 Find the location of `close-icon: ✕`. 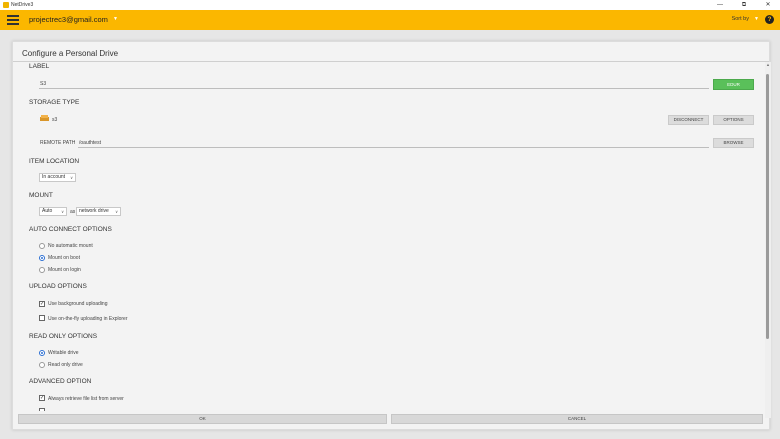

close-icon: ✕ is located at coordinates (768, 5).